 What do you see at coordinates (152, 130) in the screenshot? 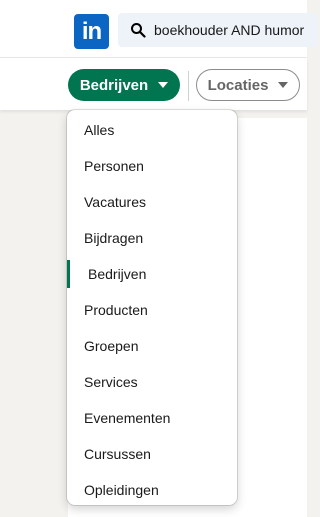
I see `menu-item-alles: Alles` at bounding box center [152, 130].